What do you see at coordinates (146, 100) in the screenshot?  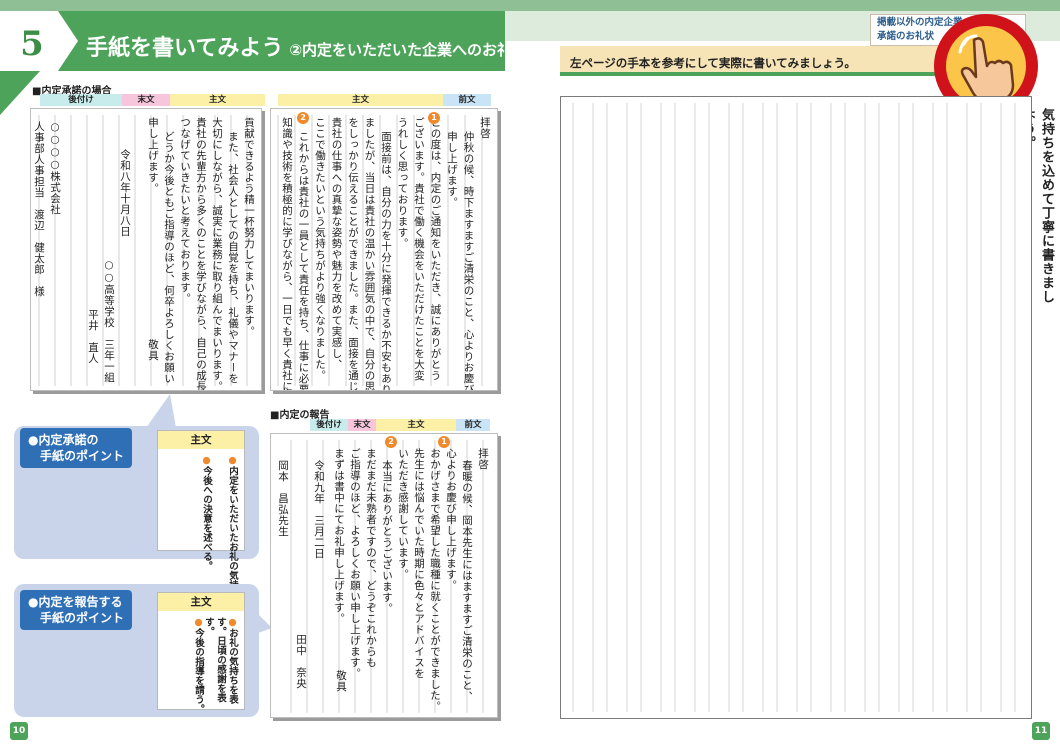 I see `legend-matsubun: 末文` at bounding box center [146, 100].